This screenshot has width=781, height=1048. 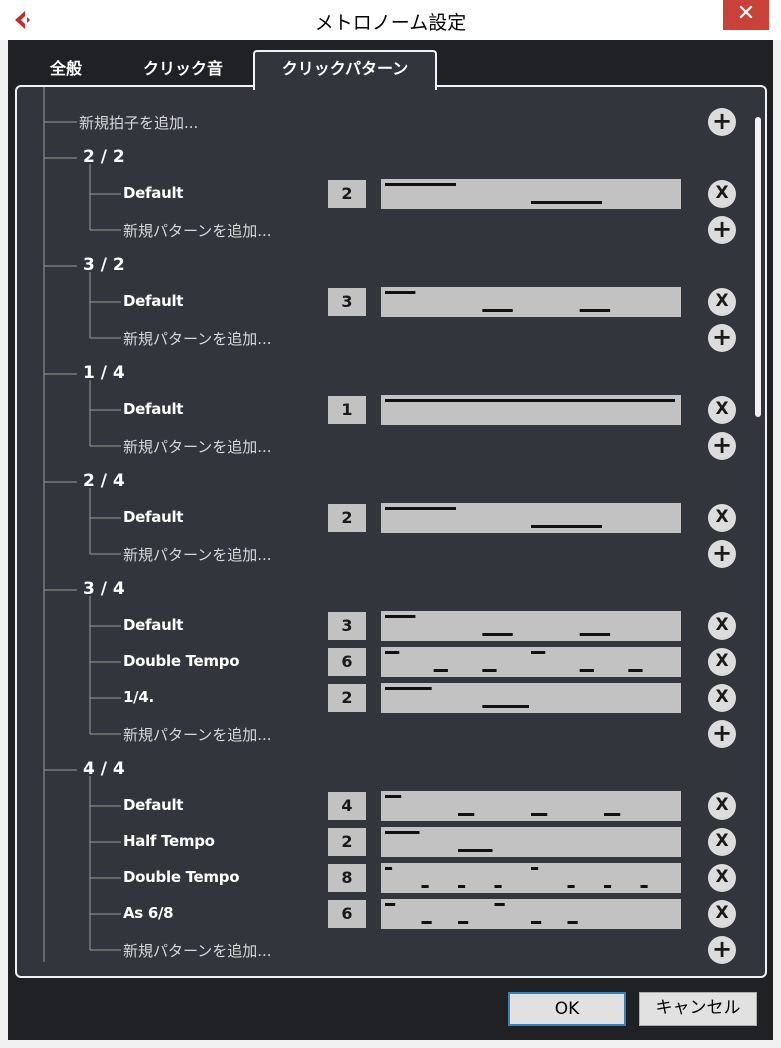 I want to click on click-count-field: 8, so click(x=347, y=878).